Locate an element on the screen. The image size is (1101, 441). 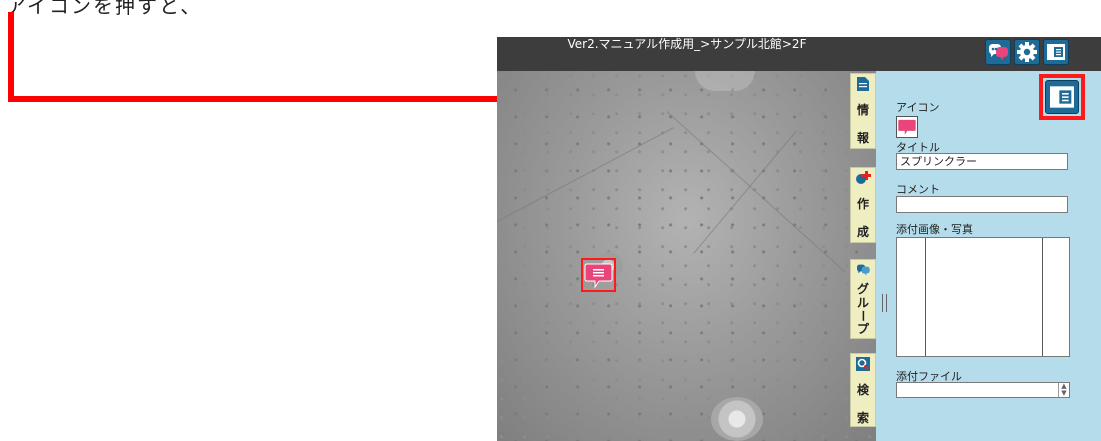
tab-create-char: 作 is located at coordinates (862, 204).